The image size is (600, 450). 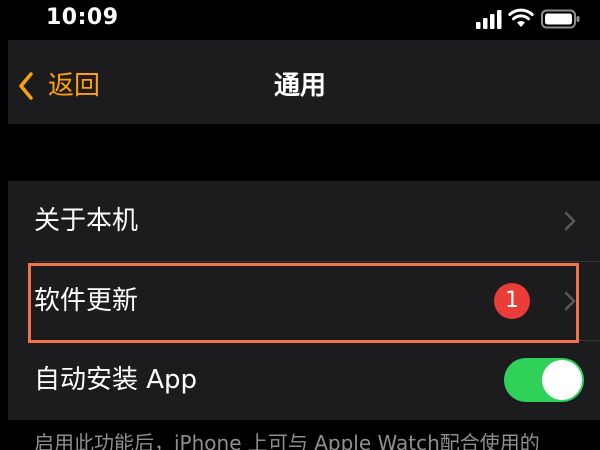 What do you see at coordinates (512, 301) in the screenshot?
I see `notification-badge: 1` at bounding box center [512, 301].